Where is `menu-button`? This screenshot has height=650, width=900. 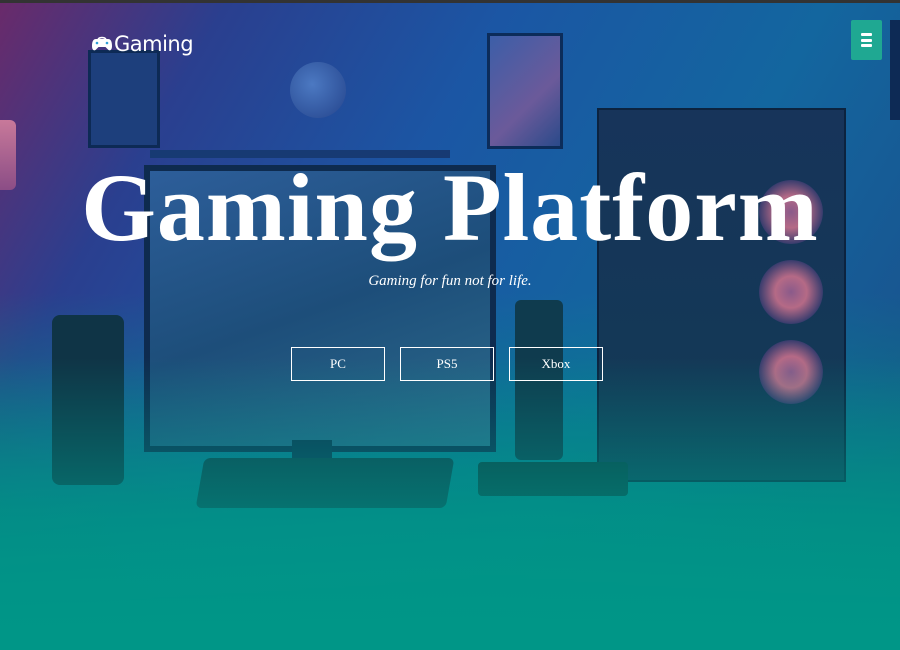 menu-button is located at coordinates (866, 40).